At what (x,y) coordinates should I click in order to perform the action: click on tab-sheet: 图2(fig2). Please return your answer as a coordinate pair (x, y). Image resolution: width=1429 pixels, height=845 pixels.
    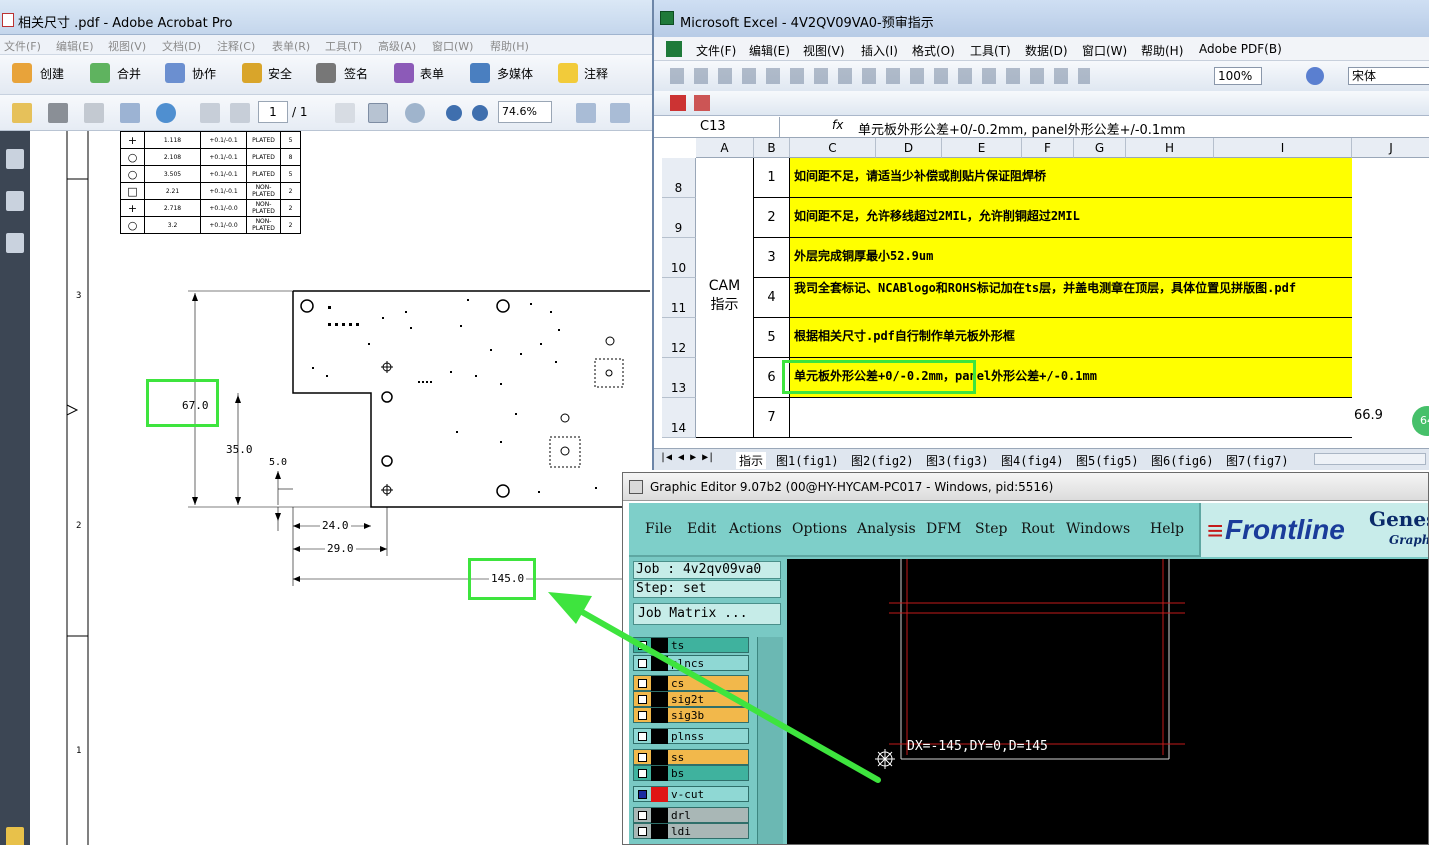
    Looking at the image, I should click on (882, 460).